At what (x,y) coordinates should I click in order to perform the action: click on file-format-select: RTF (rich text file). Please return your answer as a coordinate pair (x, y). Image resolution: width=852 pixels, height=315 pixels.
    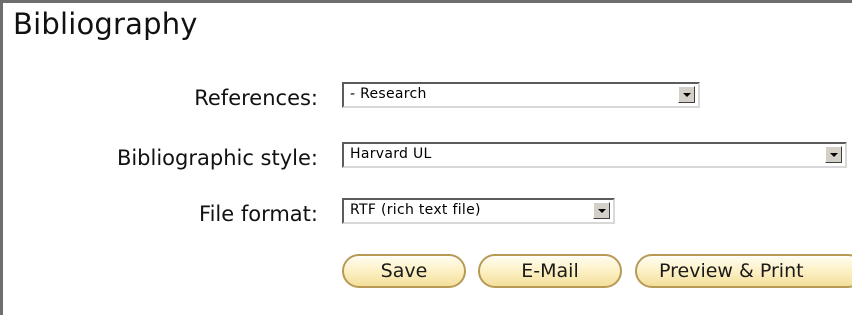
    Looking at the image, I should click on (478, 211).